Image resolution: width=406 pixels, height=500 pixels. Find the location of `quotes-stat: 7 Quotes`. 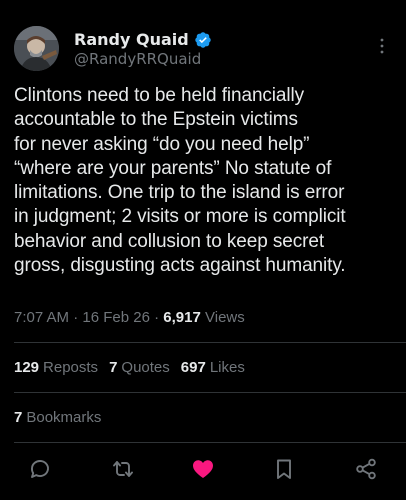

quotes-stat: 7 Quotes is located at coordinates (139, 367).